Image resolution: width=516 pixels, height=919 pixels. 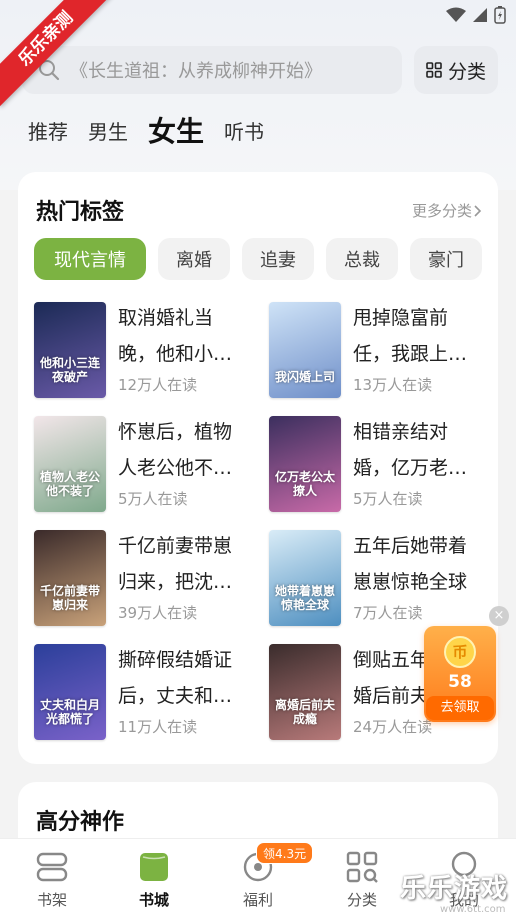 I want to click on nav-bookstore: 书城, so click(x=154, y=879).